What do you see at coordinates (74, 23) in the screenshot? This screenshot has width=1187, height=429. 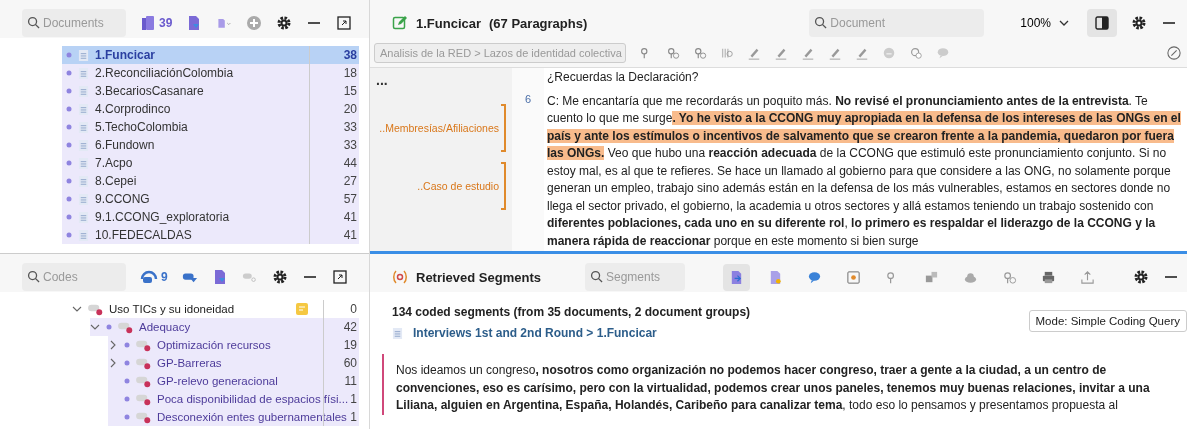 I see `search-field: Documents` at bounding box center [74, 23].